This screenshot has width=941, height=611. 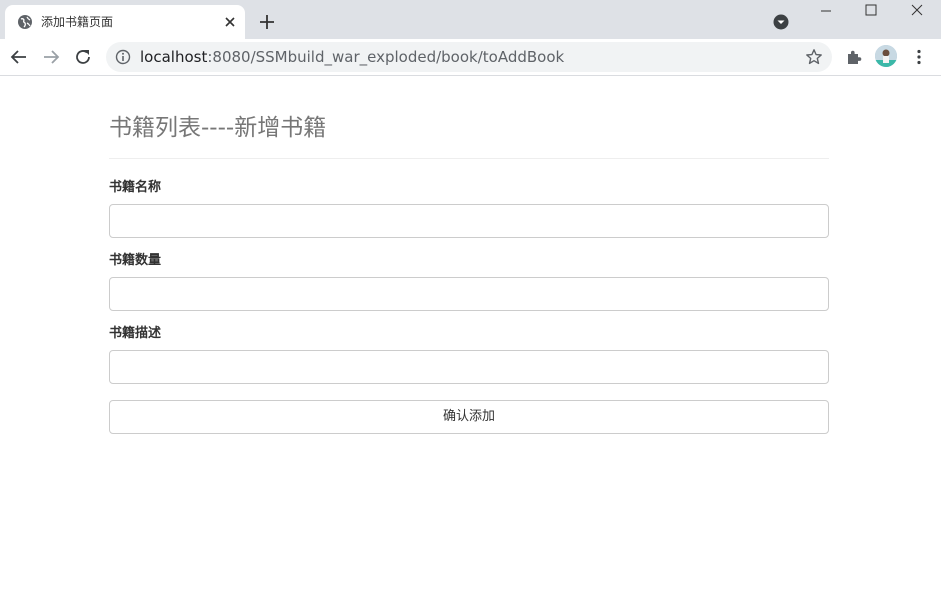 What do you see at coordinates (135, 333) in the screenshot?
I see `book-description-label: 书籍描述` at bounding box center [135, 333].